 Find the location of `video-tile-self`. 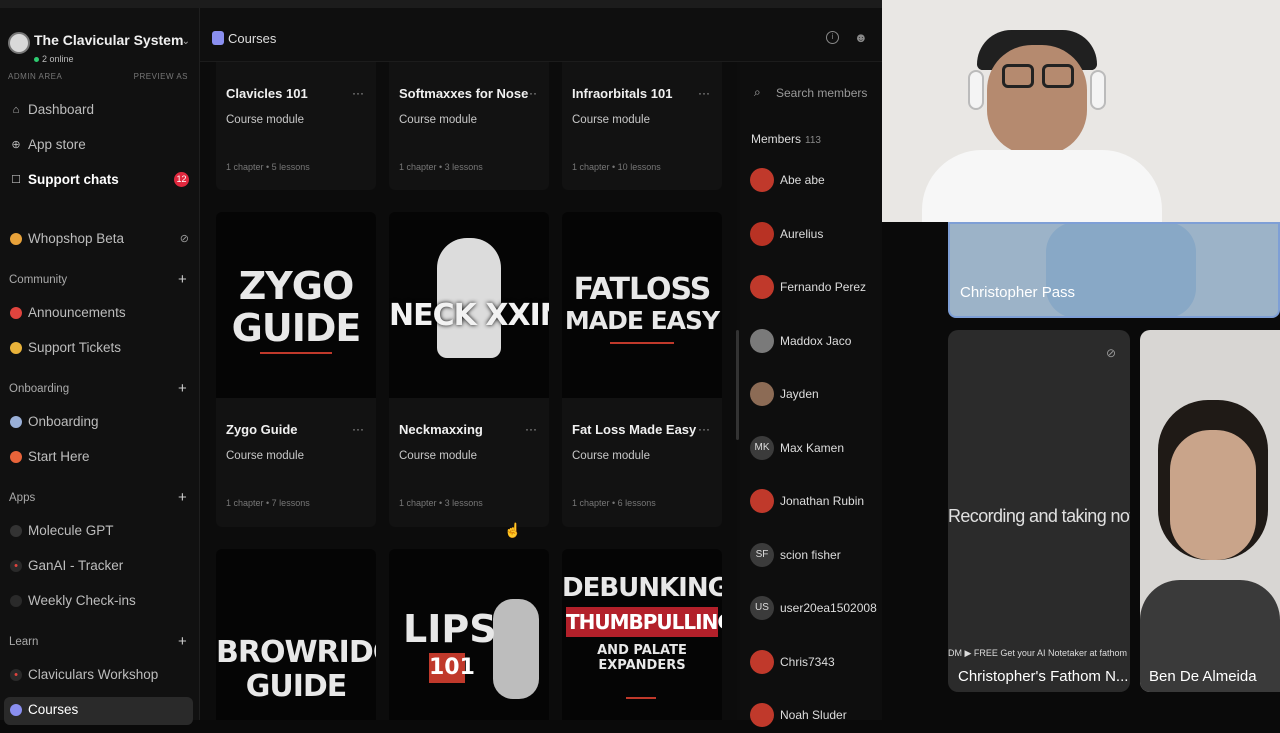

video-tile-self is located at coordinates (1081, 111).